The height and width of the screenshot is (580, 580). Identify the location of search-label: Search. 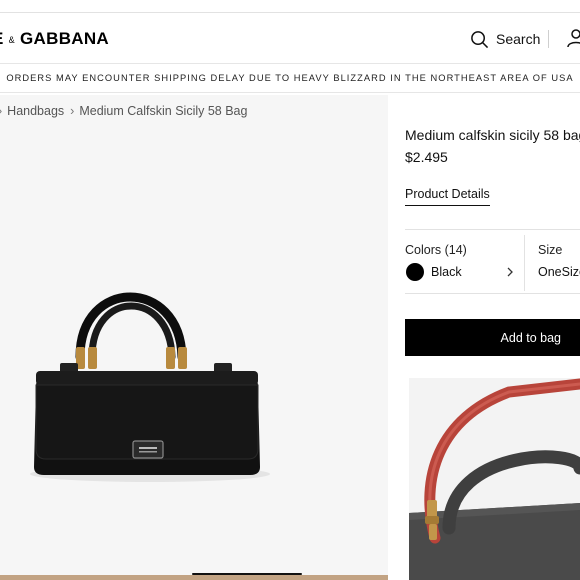
(518, 39).